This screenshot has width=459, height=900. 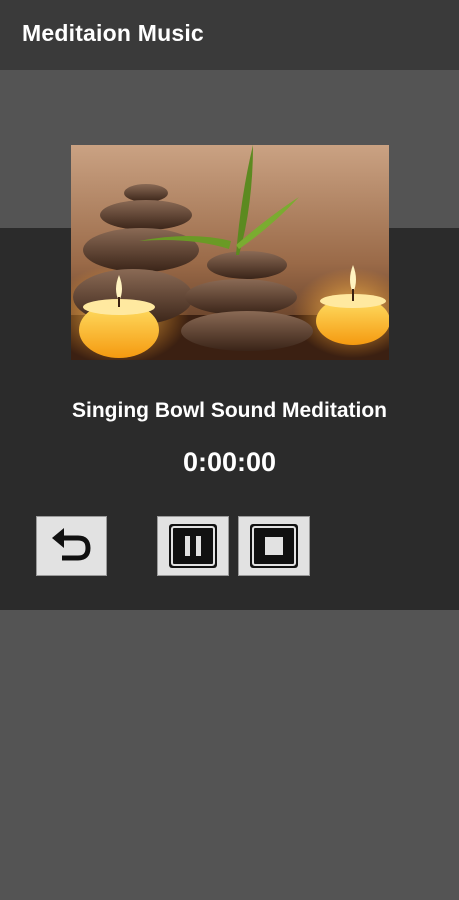 I want to click on pause-icon, so click(x=193, y=546).